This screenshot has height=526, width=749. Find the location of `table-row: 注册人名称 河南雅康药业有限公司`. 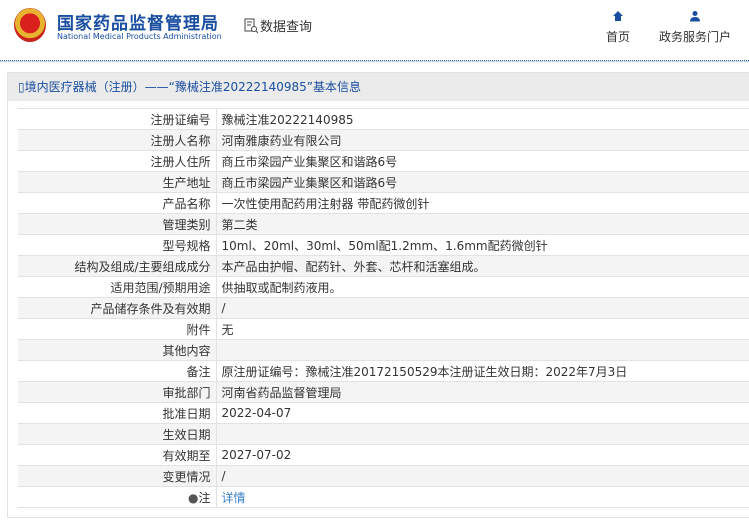

table-row: 注册人名称 河南雅康药业有限公司 is located at coordinates (383, 140).